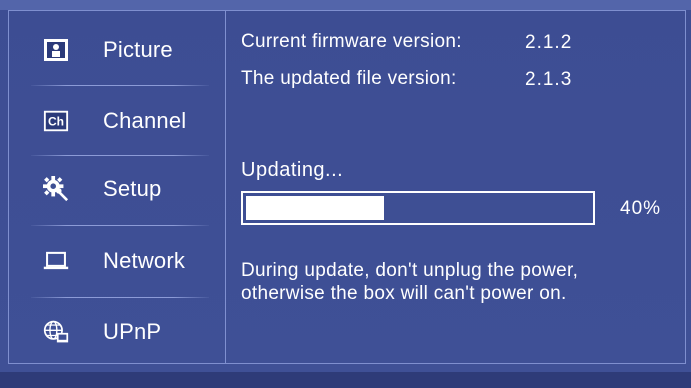 Image resolution: width=691 pixels, height=388 pixels. Describe the element at coordinates (138, 49) in the screenshot. I see `sidebar-item-label: Picture` at that location.